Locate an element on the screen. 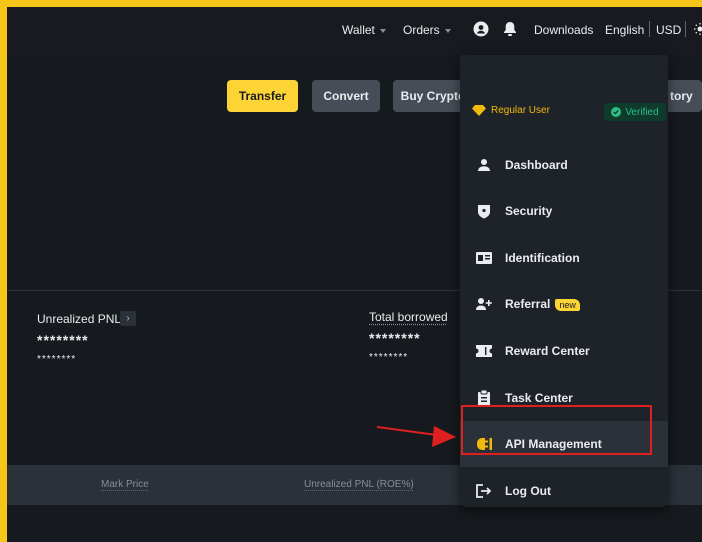 Image resolution: width=702 pixels, height=542 pixels. annotation-arrow is located at coordinates (416, 436).